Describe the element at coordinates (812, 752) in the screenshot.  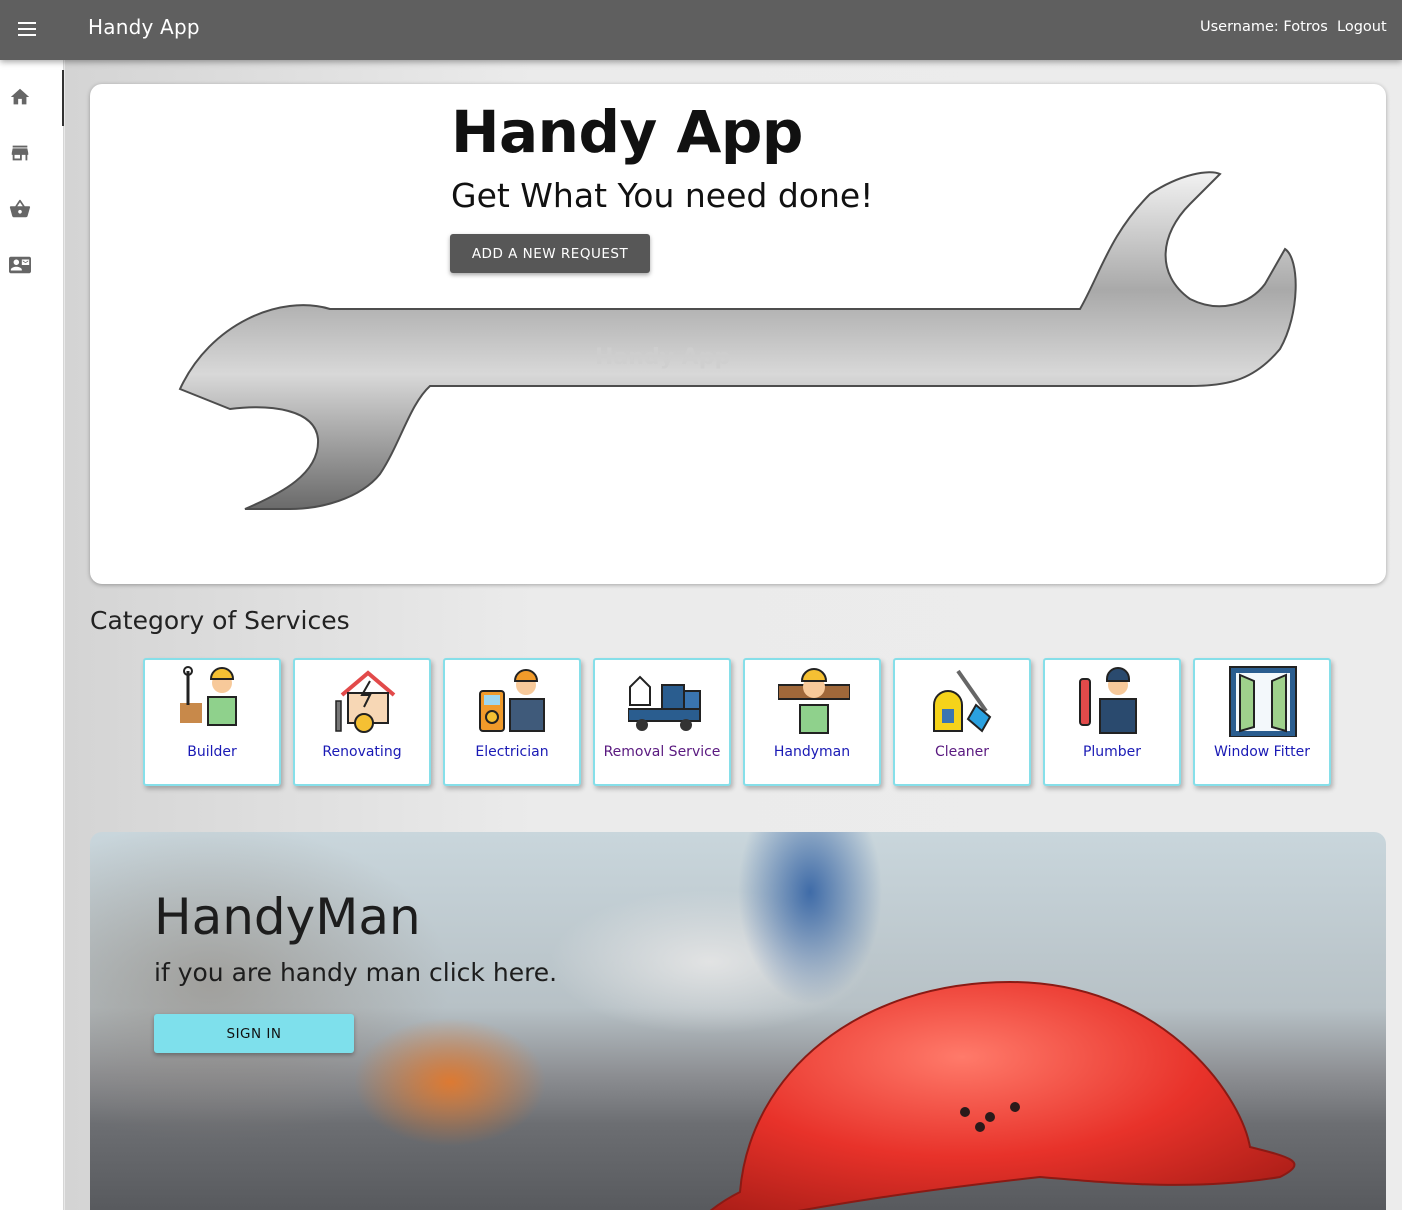
I see `category-label: Handyman` at that location.